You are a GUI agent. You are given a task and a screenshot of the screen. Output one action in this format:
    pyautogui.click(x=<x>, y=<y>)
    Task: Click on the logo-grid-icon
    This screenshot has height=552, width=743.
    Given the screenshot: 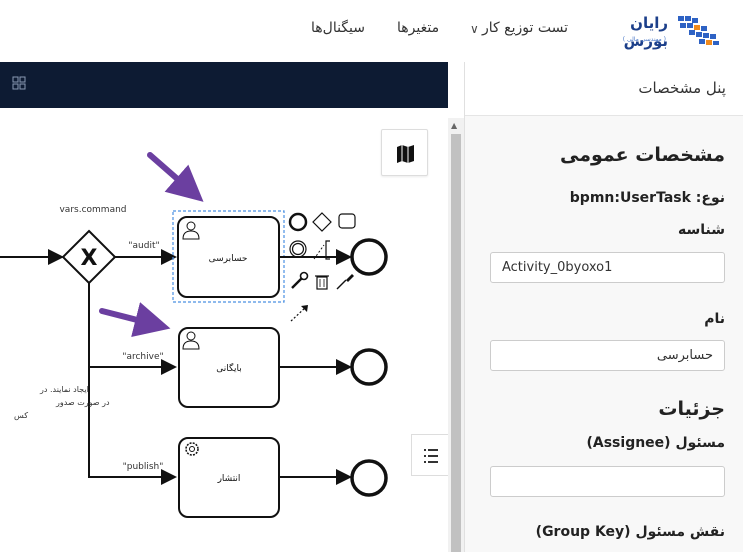 What is the action you would take?
    pyautogui.click(x=698, y=30)
    